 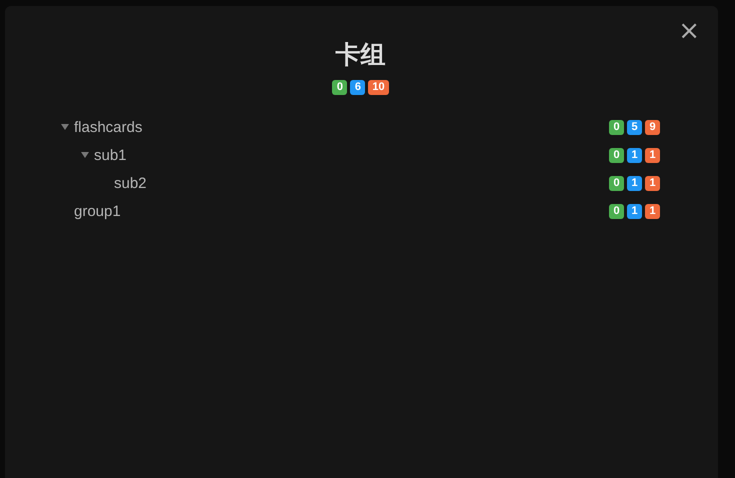 I want to click on deck-name: flashcards, so click(x=108, y=127).